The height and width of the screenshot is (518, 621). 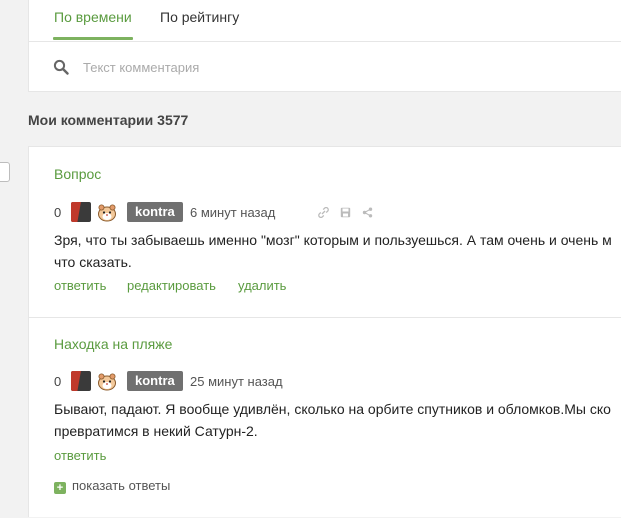 I want to click on show-replies-button: + показать ответы, so click(x=112, y=486).